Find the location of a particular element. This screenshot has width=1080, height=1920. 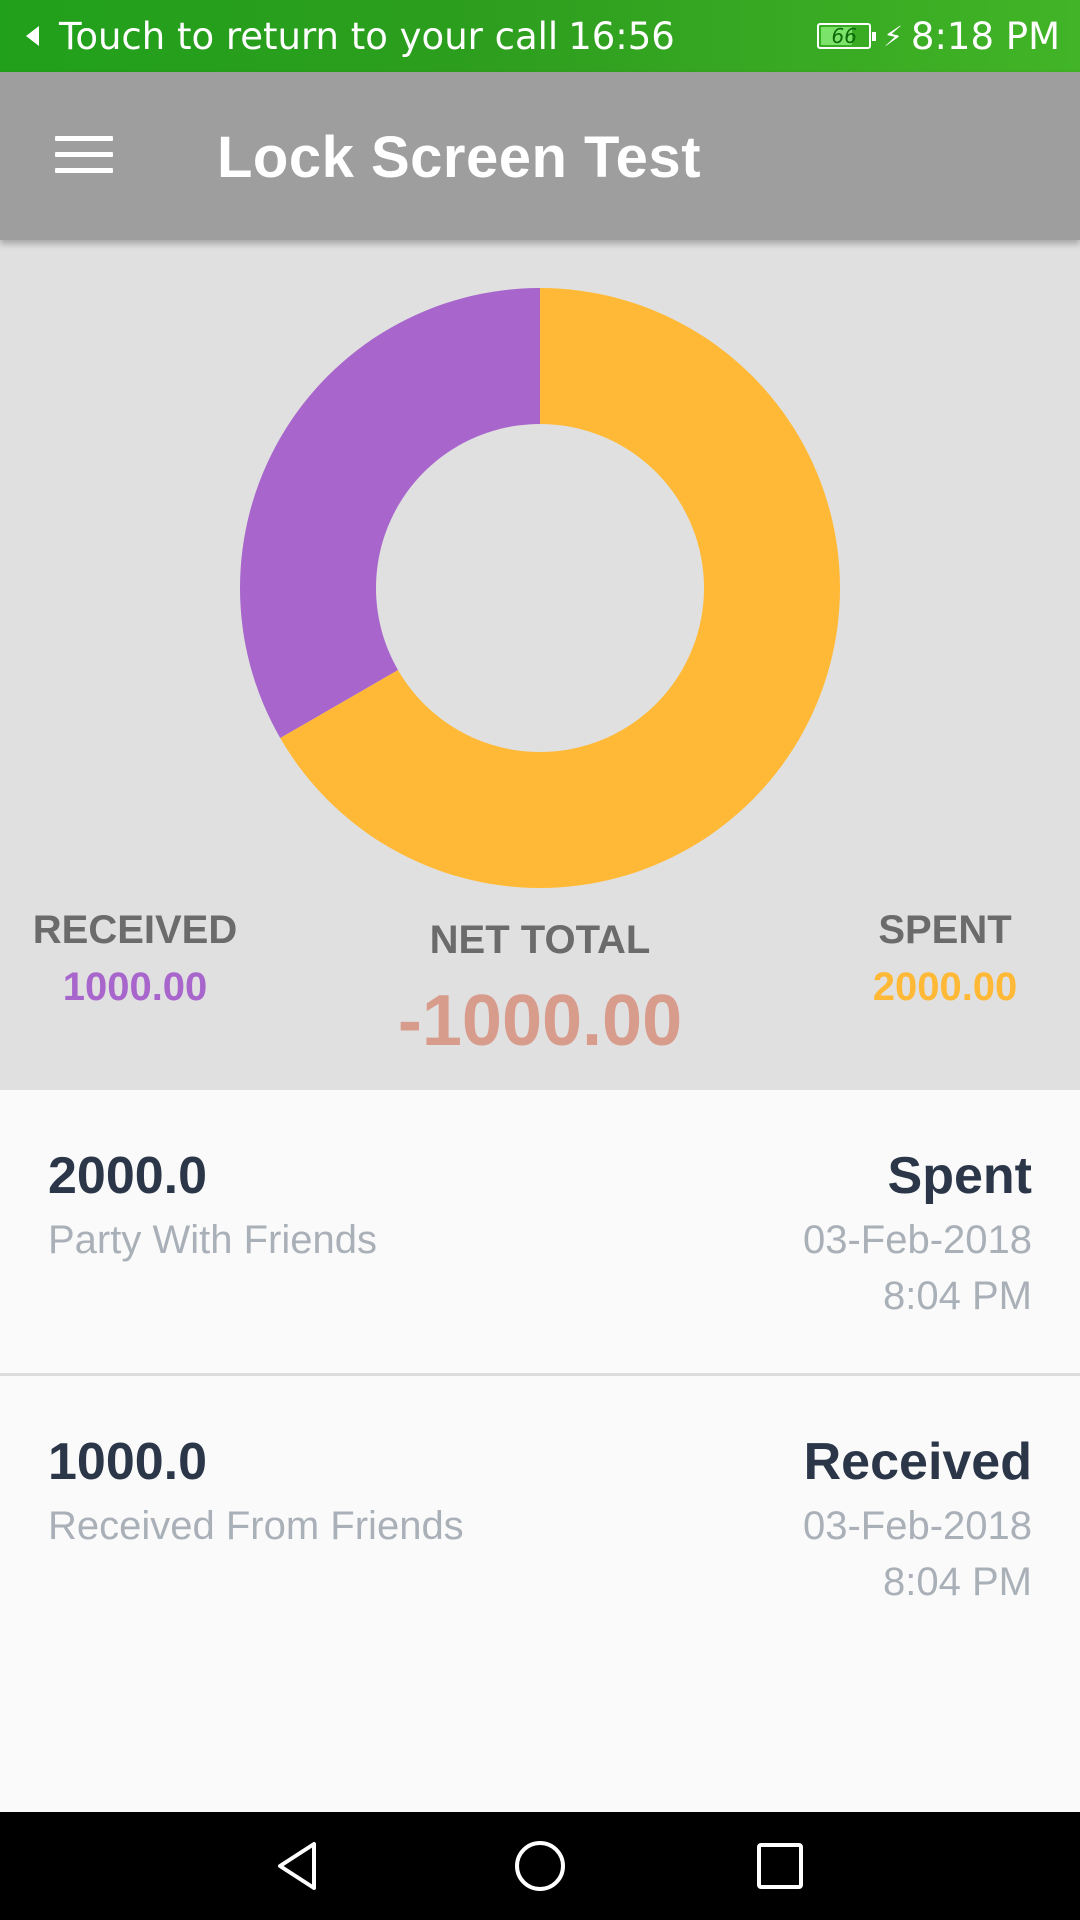

return-to-call-text: Touch to return to your call is located at coordinates (308, 36).